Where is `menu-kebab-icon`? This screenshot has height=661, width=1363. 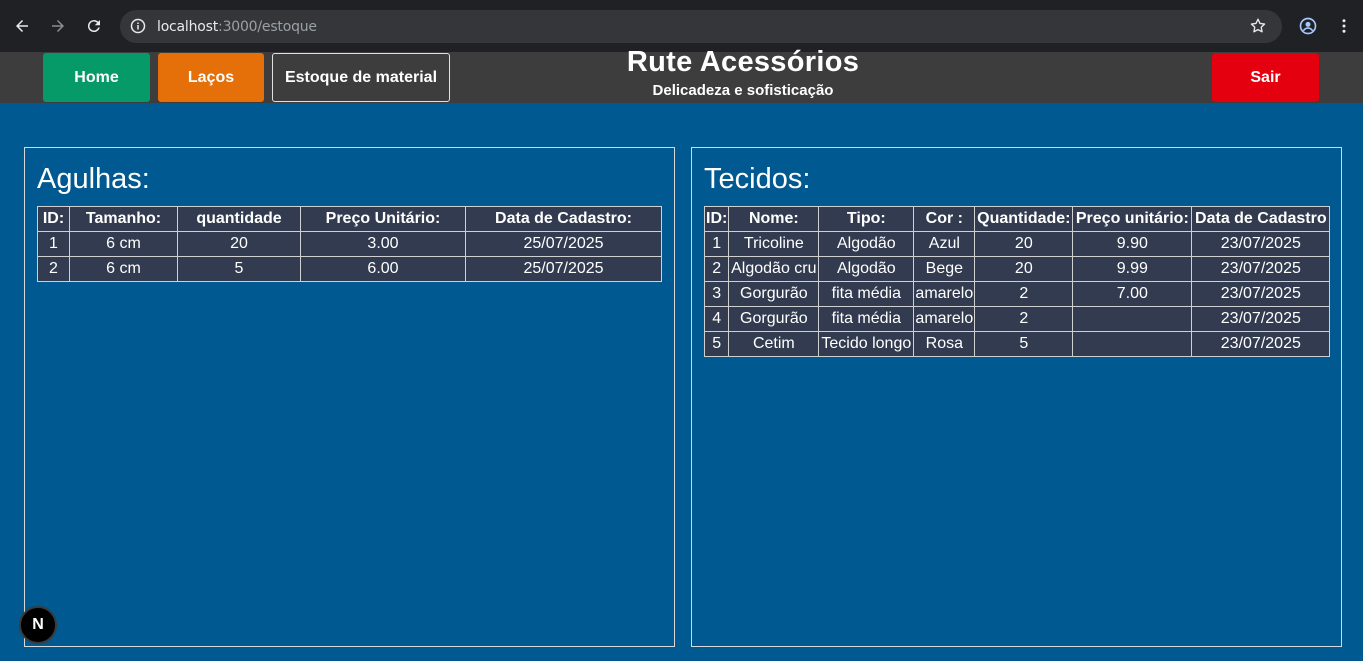
menu-kebab-icon is located at coordinates (1344, 26).